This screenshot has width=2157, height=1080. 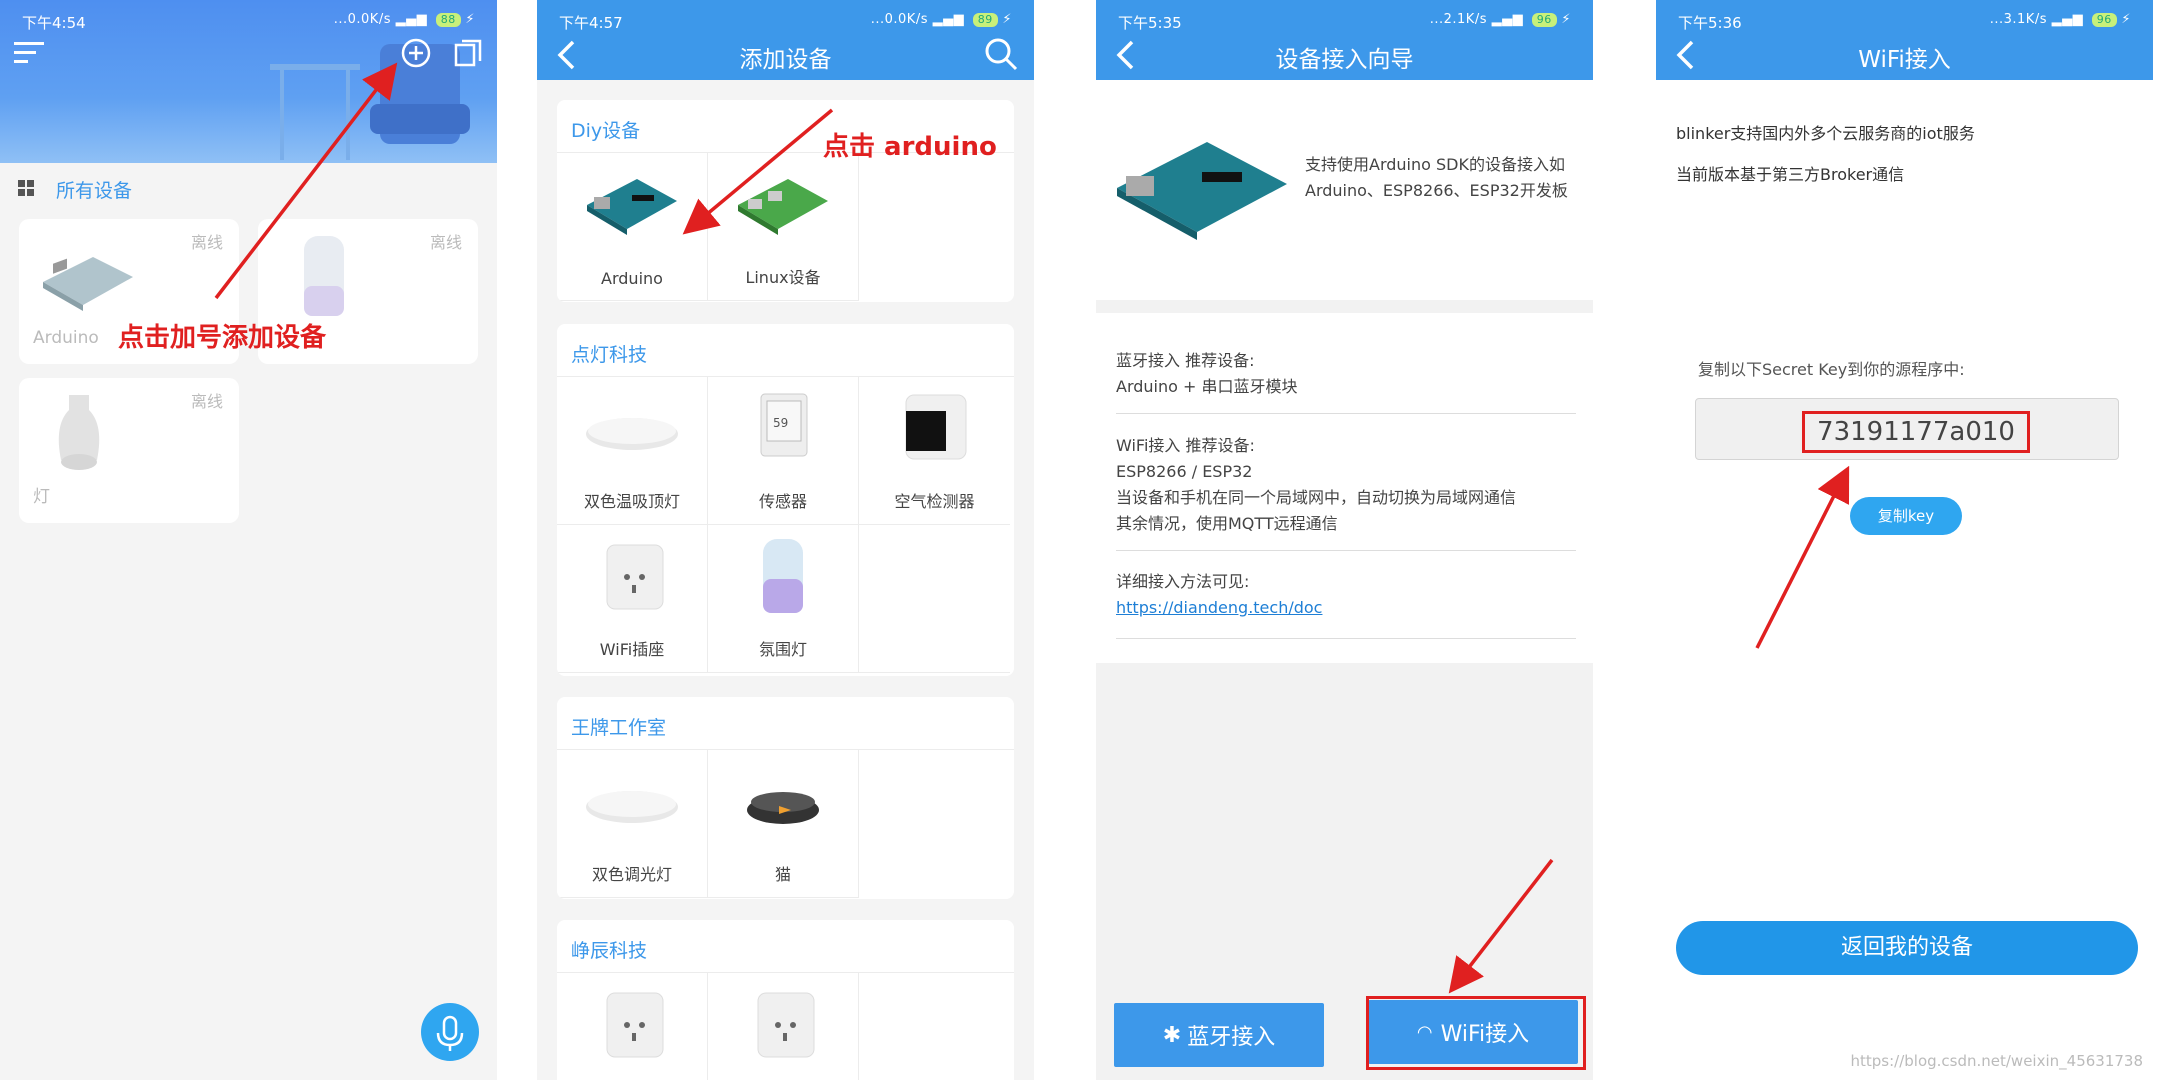 What do you see at coordinates (1904, 60) in the screenshot?
I see `page-title: WiFi接入` at bounding box center [1904, 60].